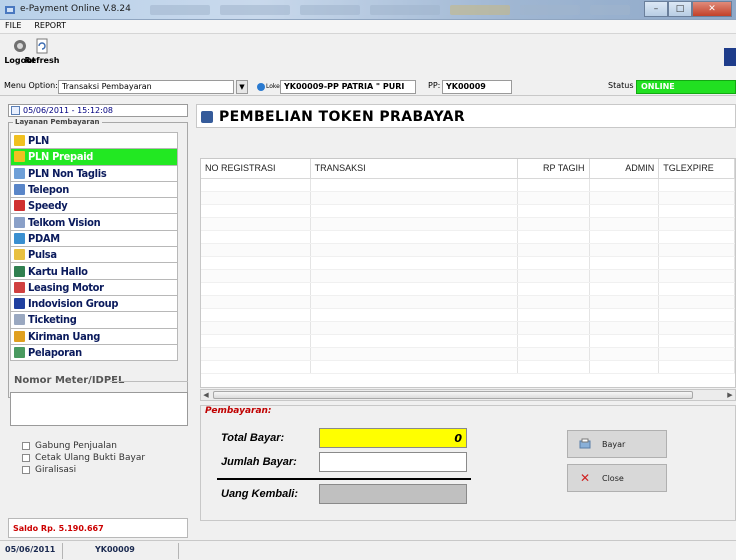  What do you see at coordinates (94, 303) in the screenshot?
I see `service-item-indovision-group: Indovision Group` at bounding box center [94, 303].